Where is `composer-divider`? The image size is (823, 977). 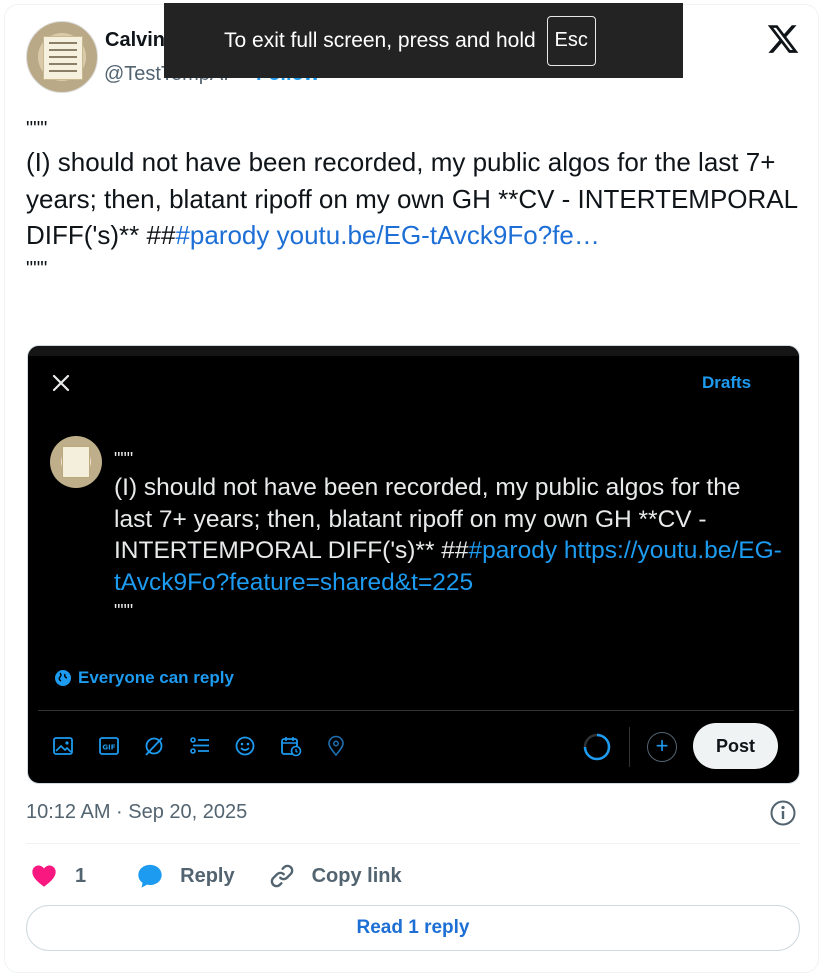
composer-divider is located at coordinates (416, 710).